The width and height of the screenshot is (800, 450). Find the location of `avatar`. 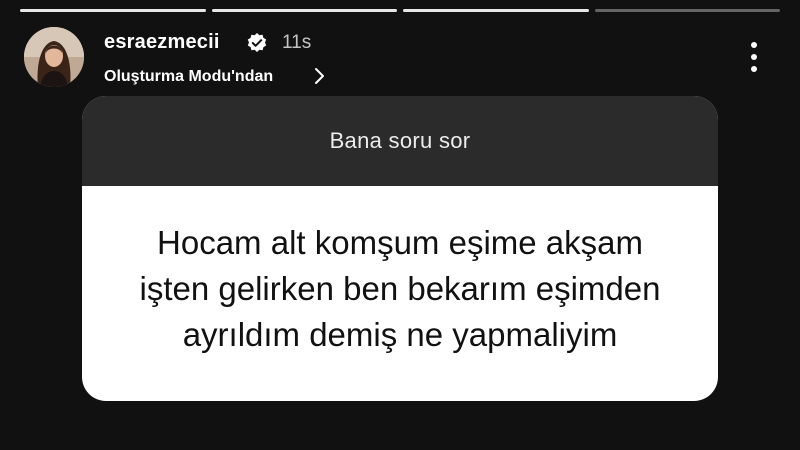

avatar is located at coordinates (54, 57).